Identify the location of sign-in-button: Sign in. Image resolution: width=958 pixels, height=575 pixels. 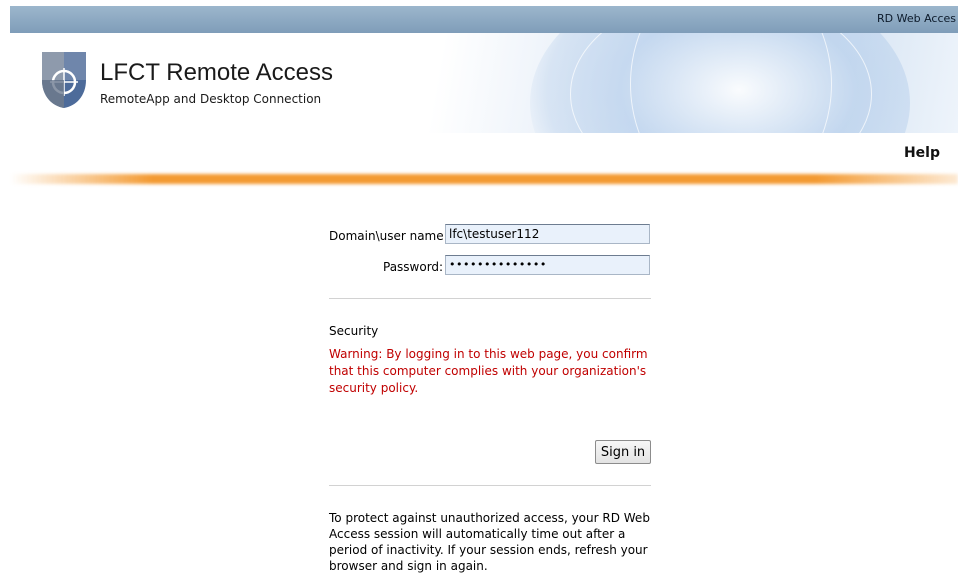
(623, 452).